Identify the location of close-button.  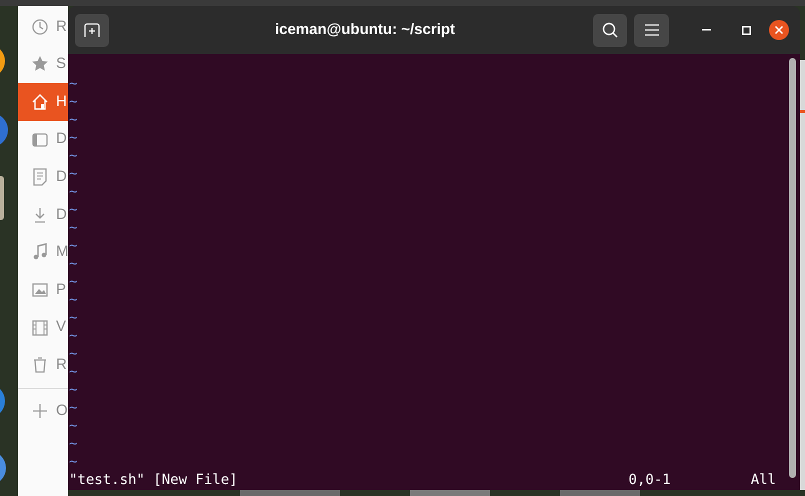
(779, 30).